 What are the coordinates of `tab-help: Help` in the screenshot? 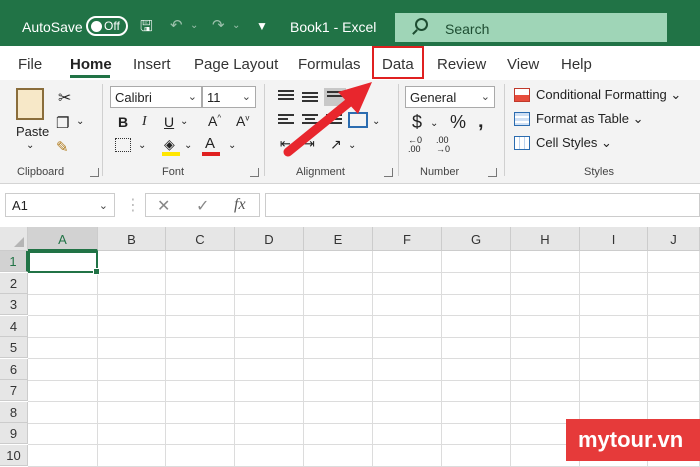 It's located at (576, 64).